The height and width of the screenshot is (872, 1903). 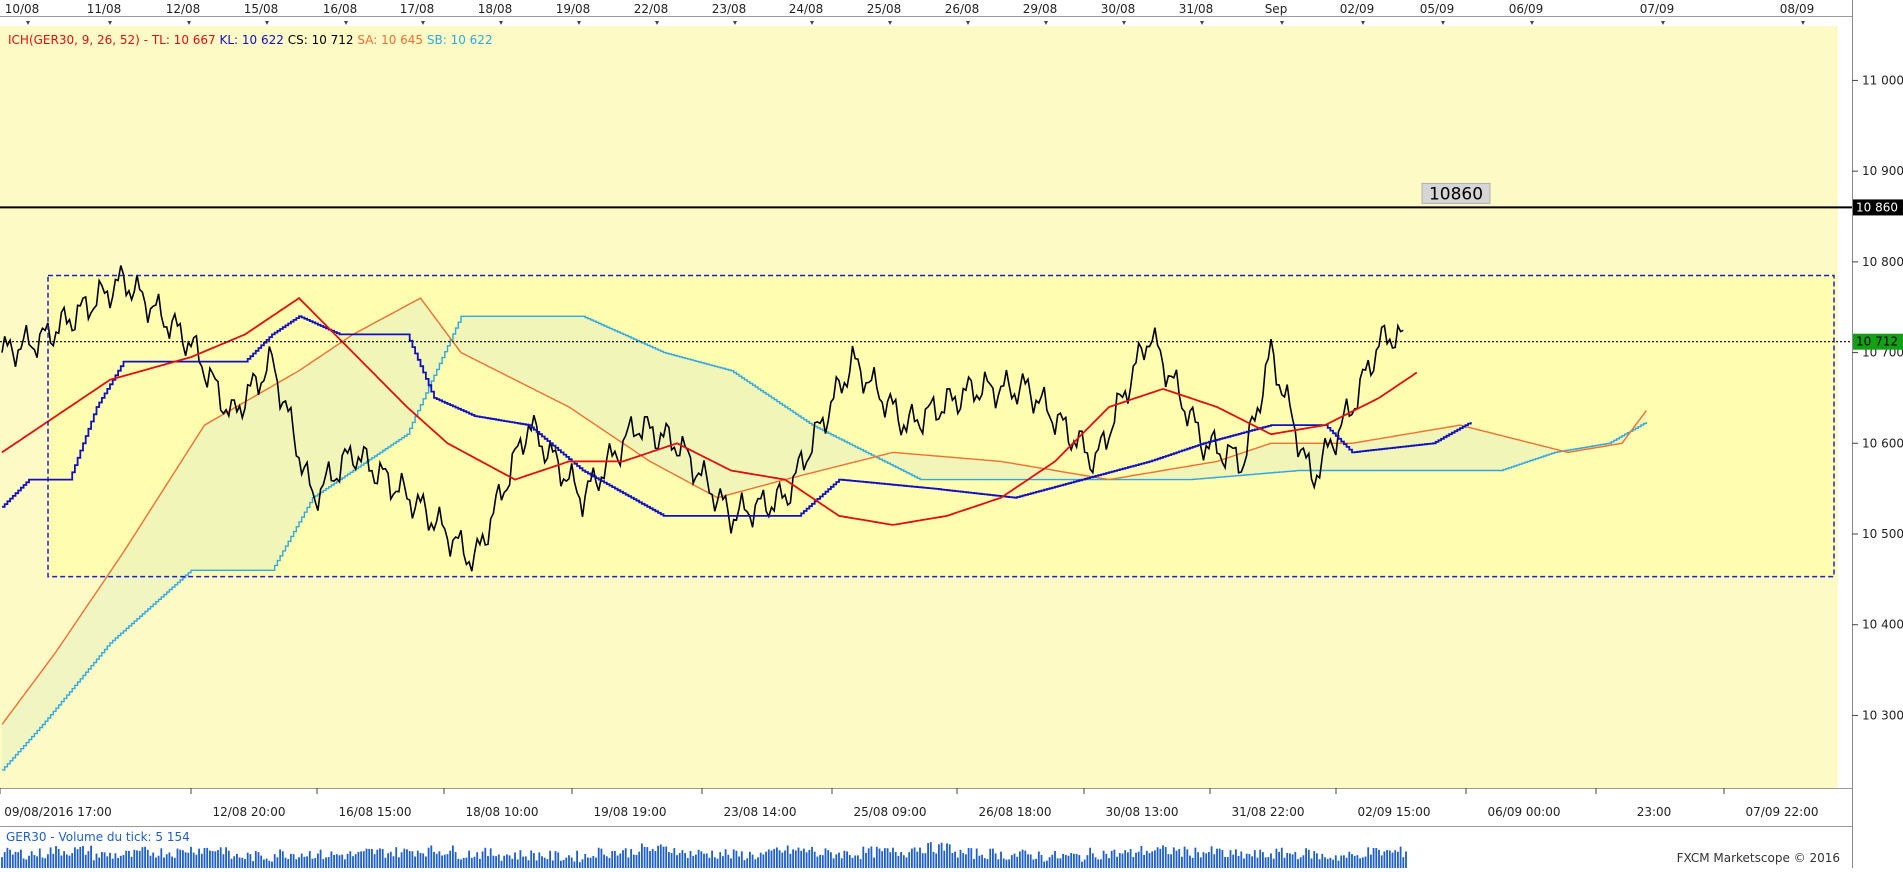 What do you see at coordinates (261, 9) in the screenshot?
I see `top-date-label: 15/08` at bounding box center [261, 9].